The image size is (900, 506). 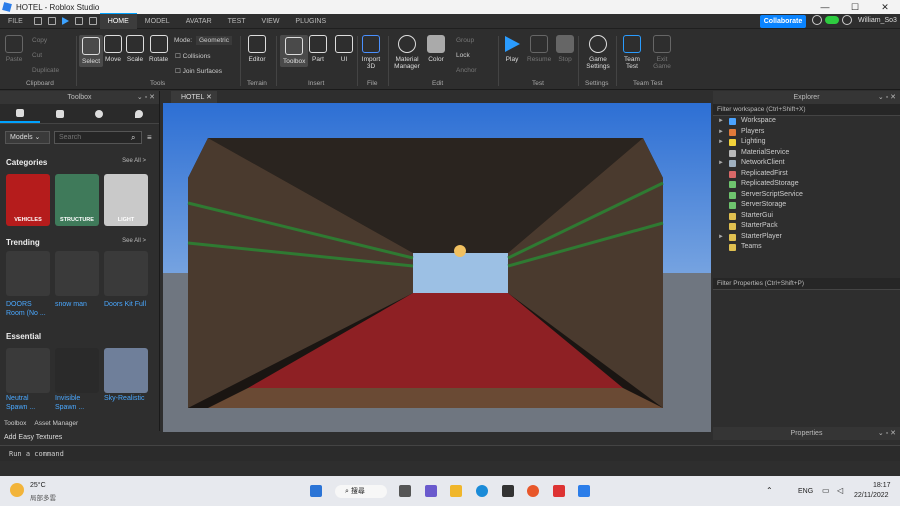 I want to click on help-icon, so click(x=817, y=20).